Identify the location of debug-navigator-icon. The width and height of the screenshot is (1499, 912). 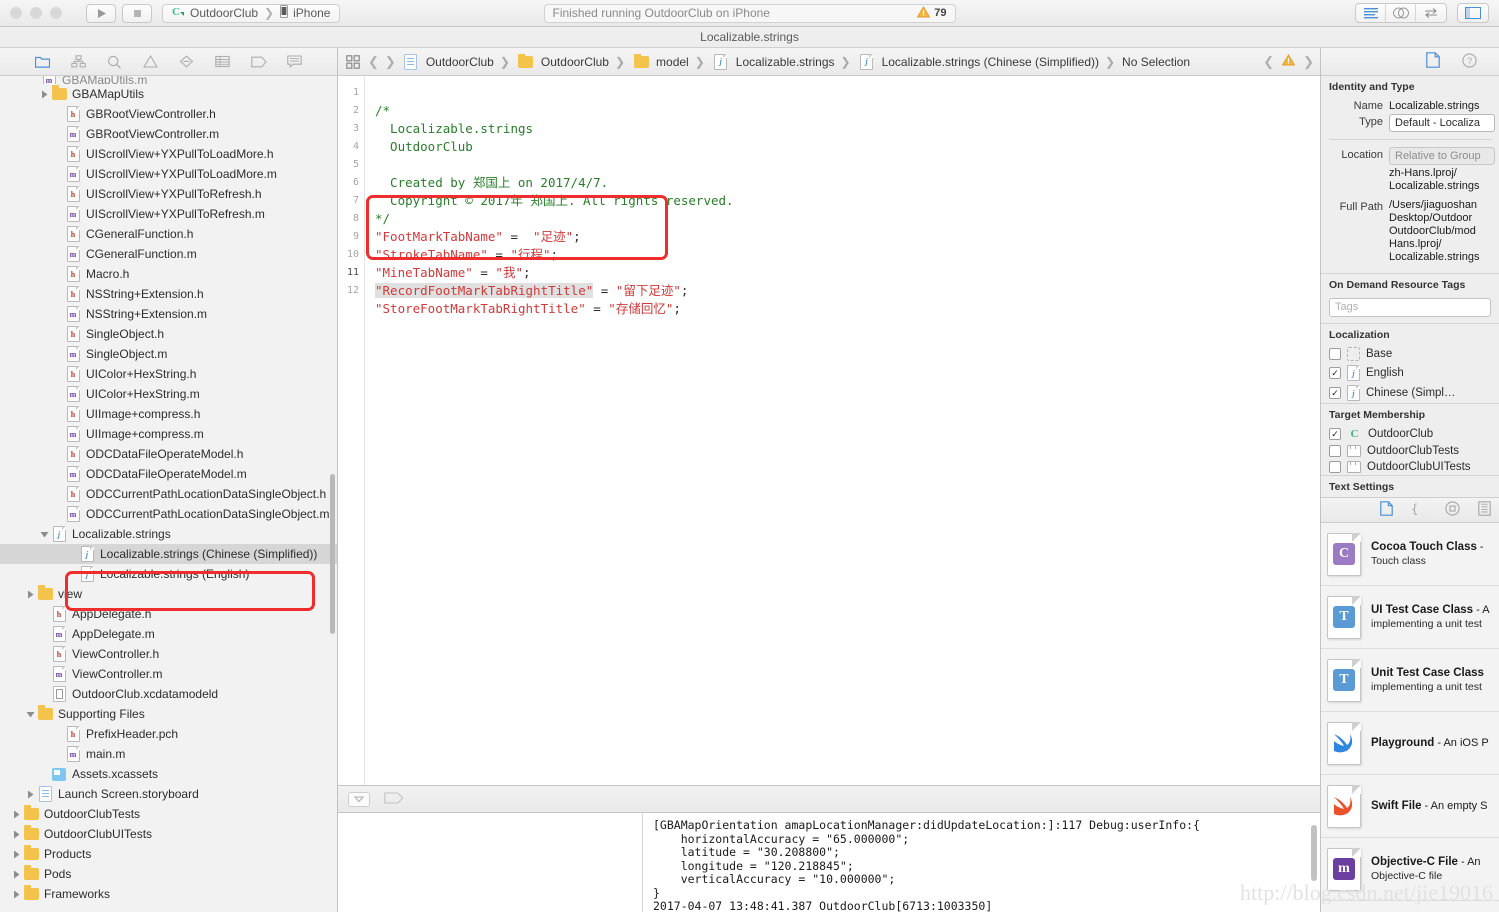
(223, 62).